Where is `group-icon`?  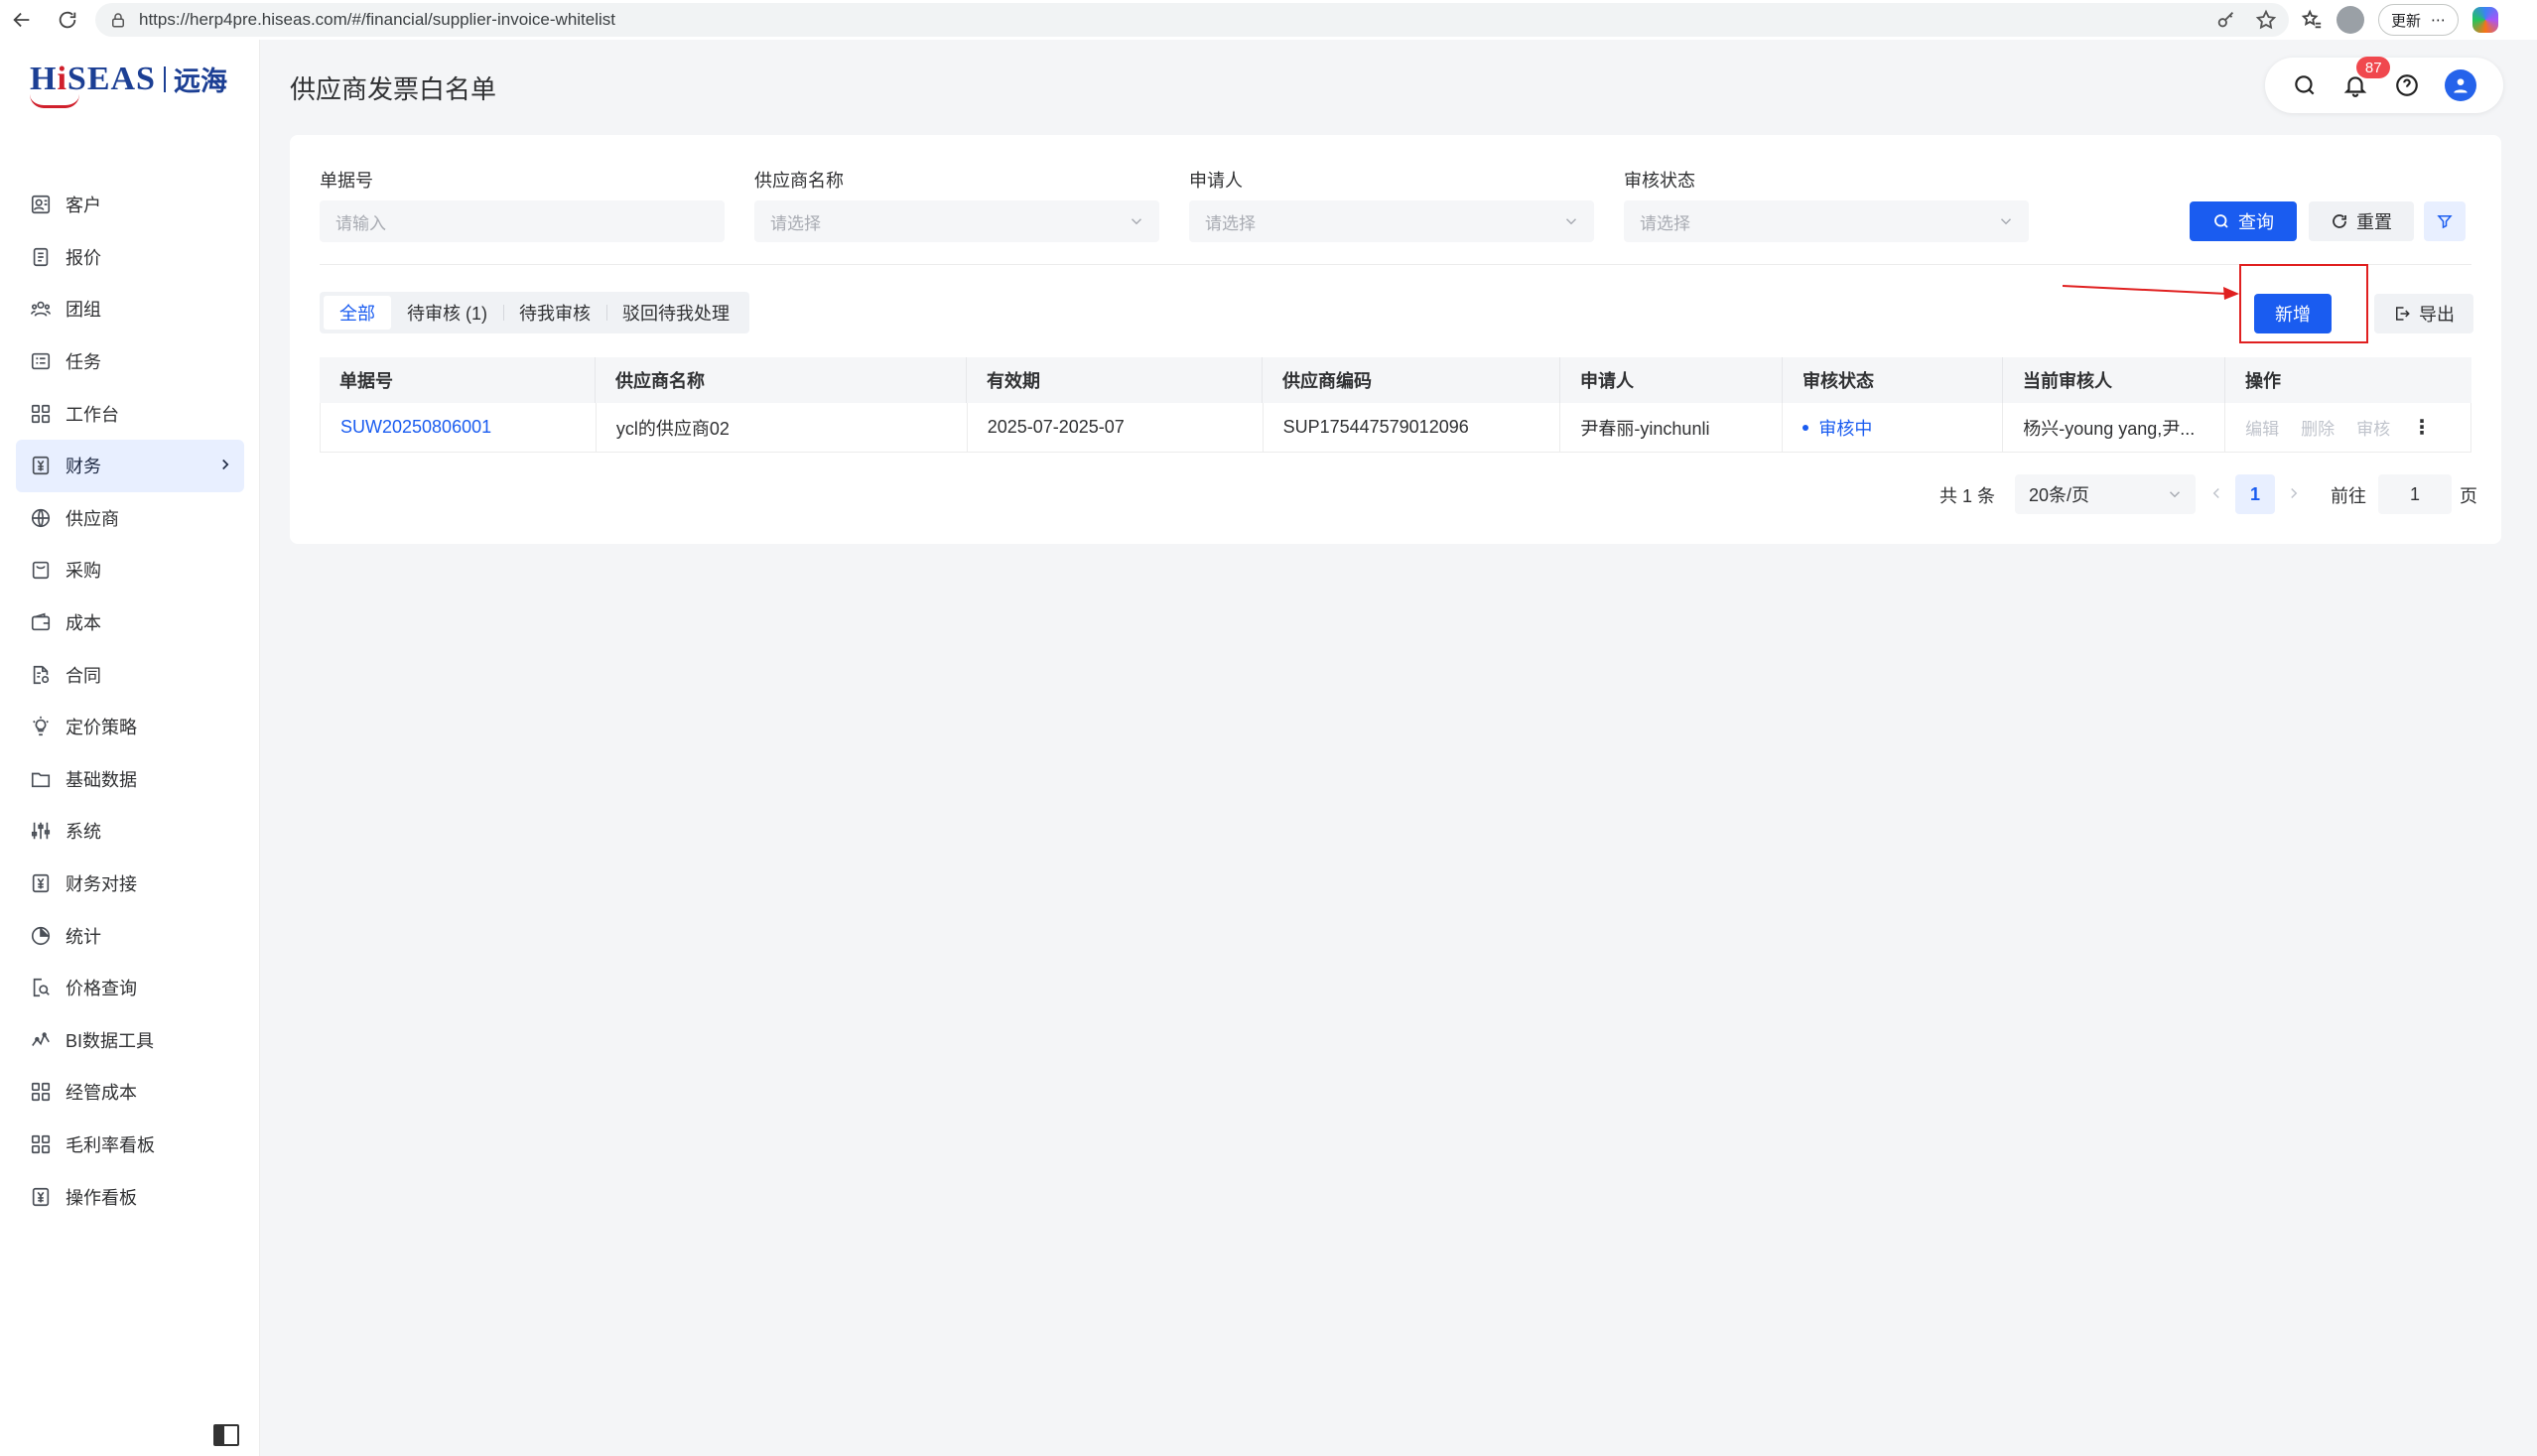 group-icon is located at coordinates (41, 310).